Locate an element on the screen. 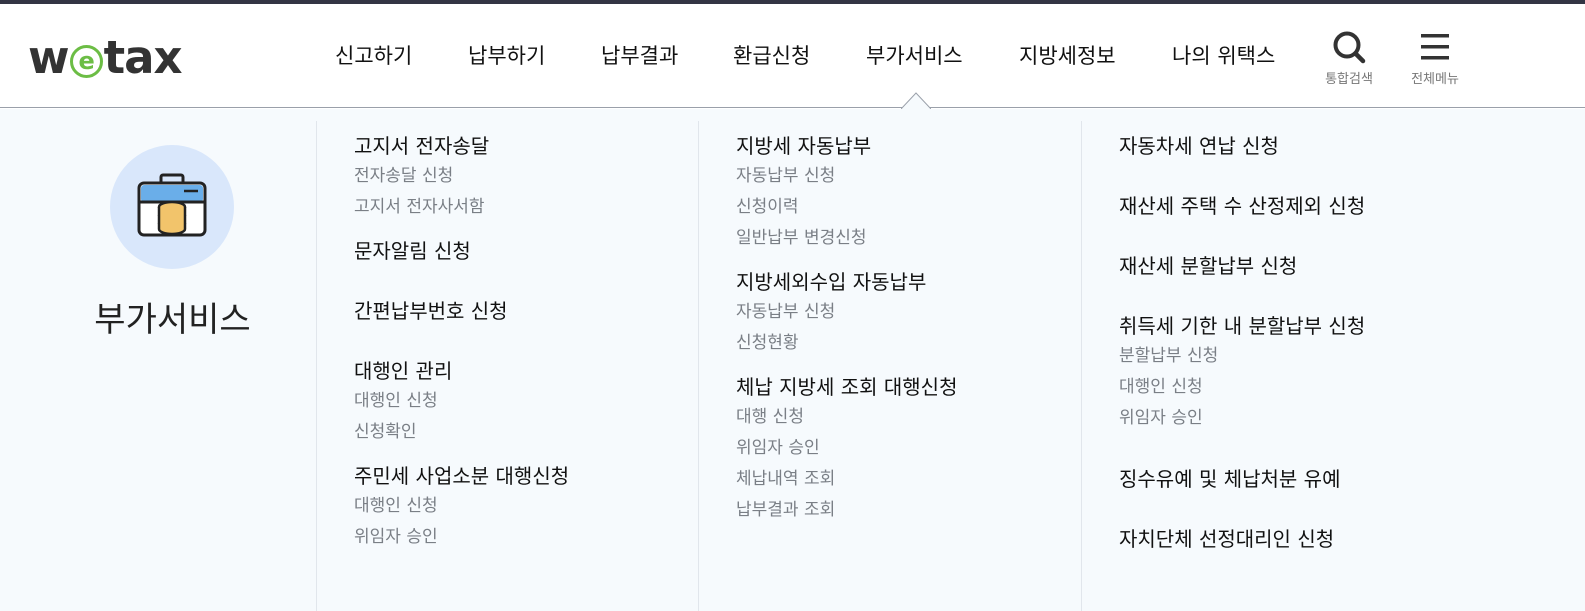 The height and width of the screenshot is (611, 1585). menu-group: 주민세 사업소분 대행신청 대행인 신청 위임자 승인 is located at coordinates (539, 507).